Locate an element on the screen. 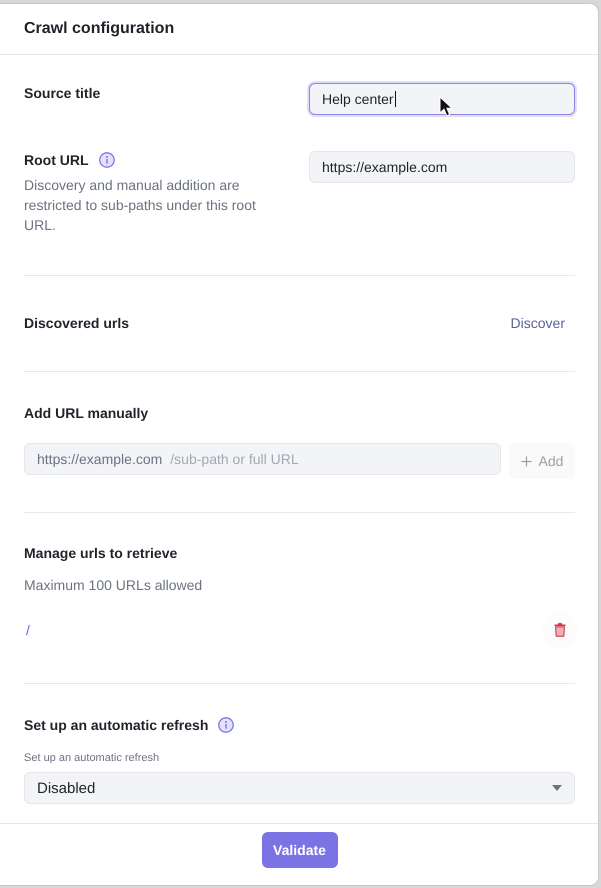 This screenshot has height=888, width=601. field-description: Discovery and manual addition are restricted to sub-paths under this root URL. is located at coordinates (140, 205).